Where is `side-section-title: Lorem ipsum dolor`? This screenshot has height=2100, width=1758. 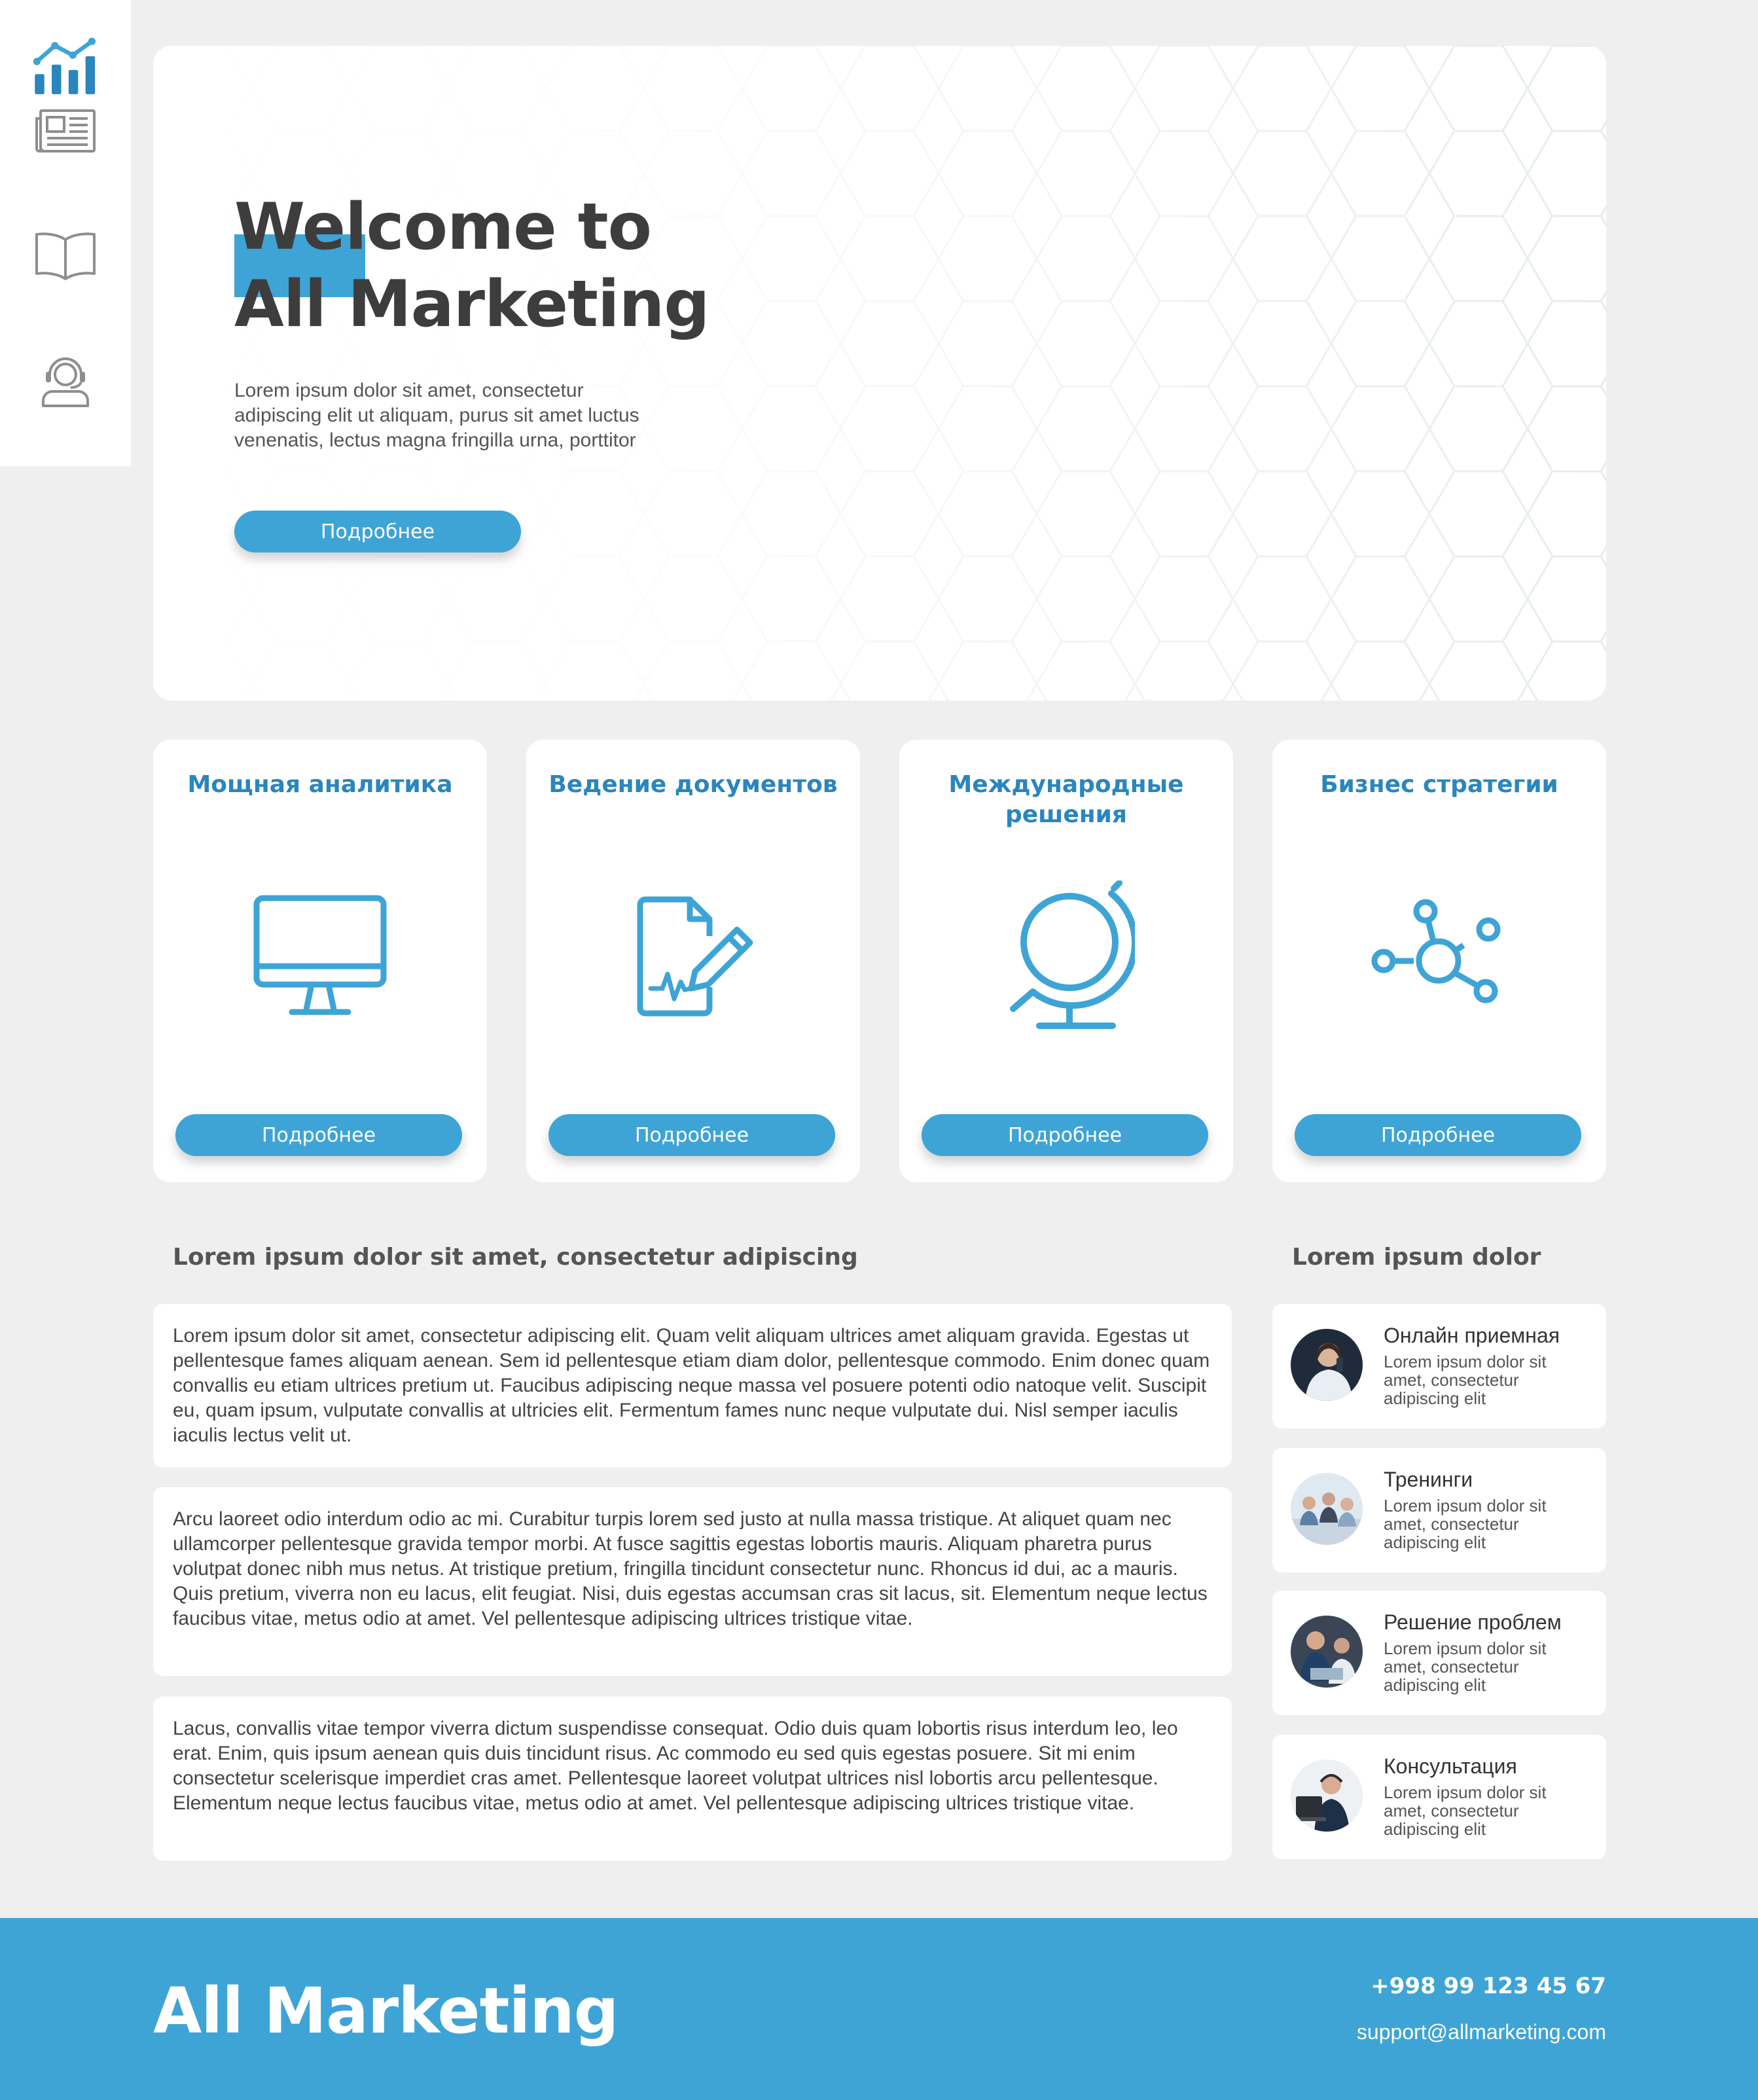 side-section-title: Lorem ipsum dolor is located at coordinates (1416, 1257).